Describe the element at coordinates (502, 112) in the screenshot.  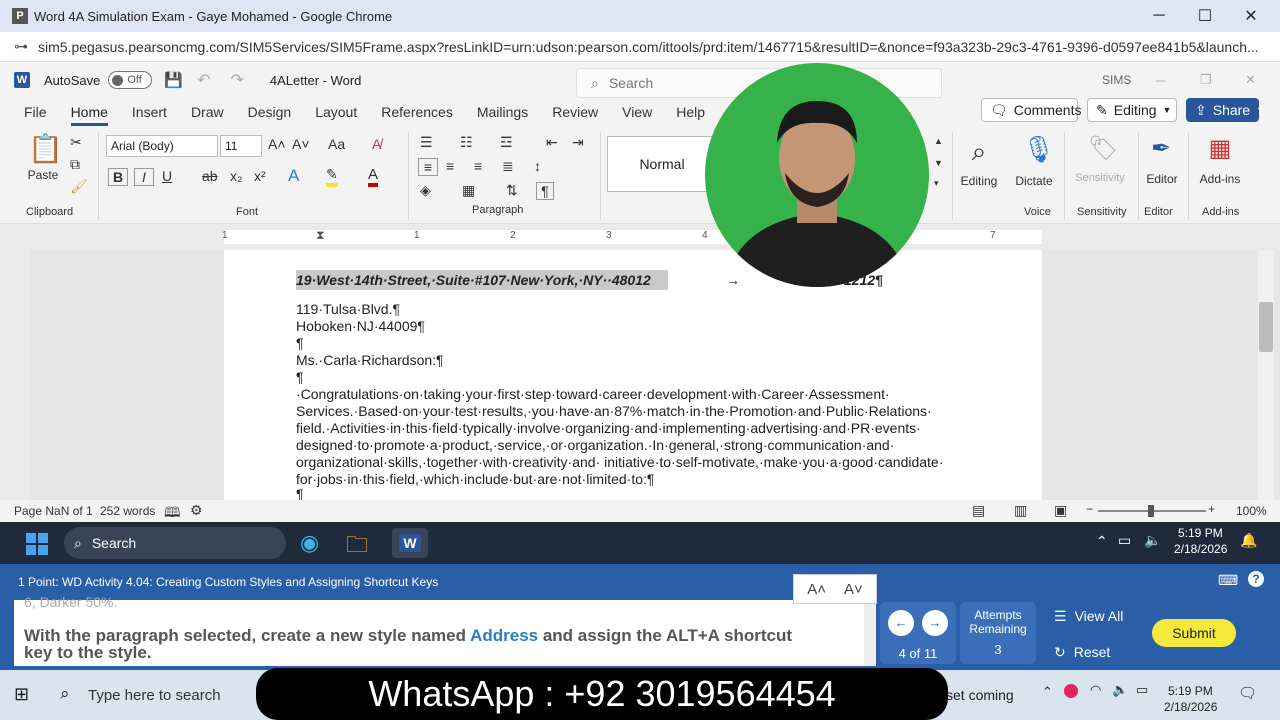
I see `tab-mailings: Mailings` at that location.